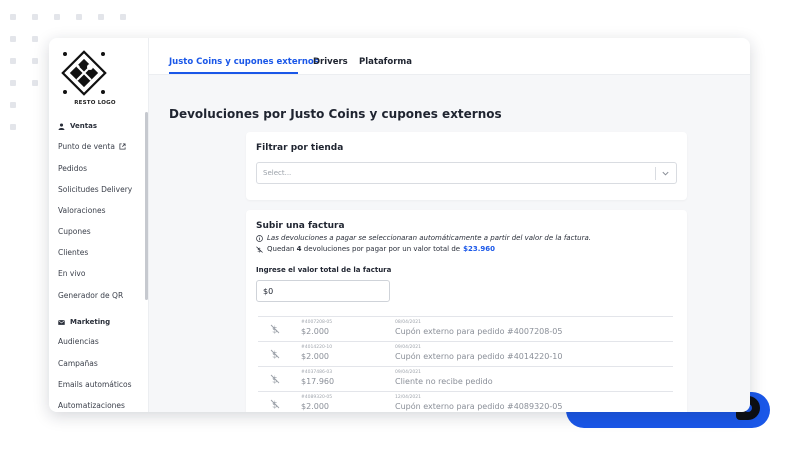 This screenshot has width=800, height=450. I want to click on sidebar-section-marketing: Marketing, so click(84, 322).